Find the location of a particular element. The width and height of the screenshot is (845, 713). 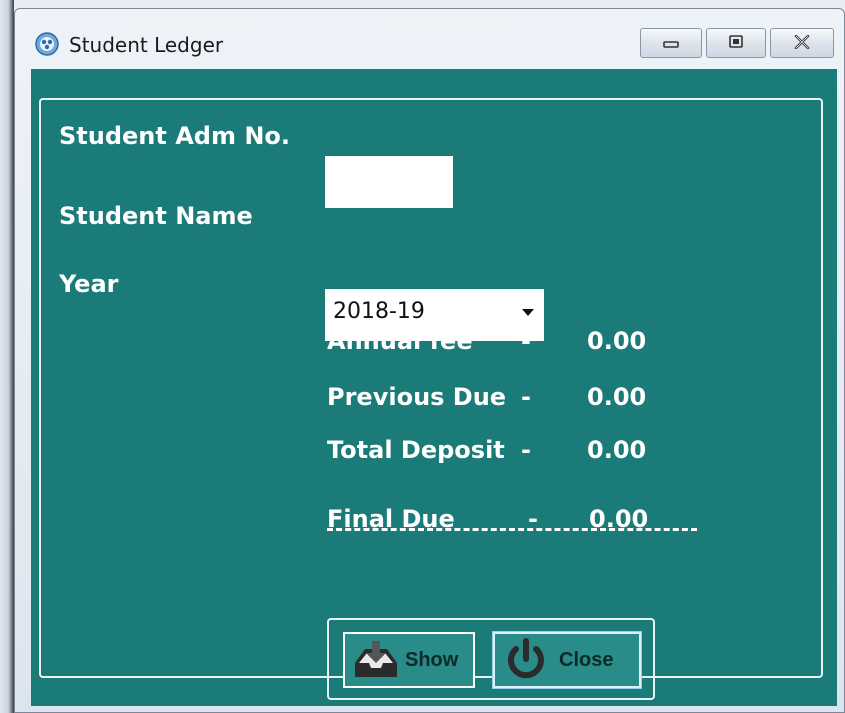

total-deposit-label: Total Deposit is located at coordinates (416, 450).